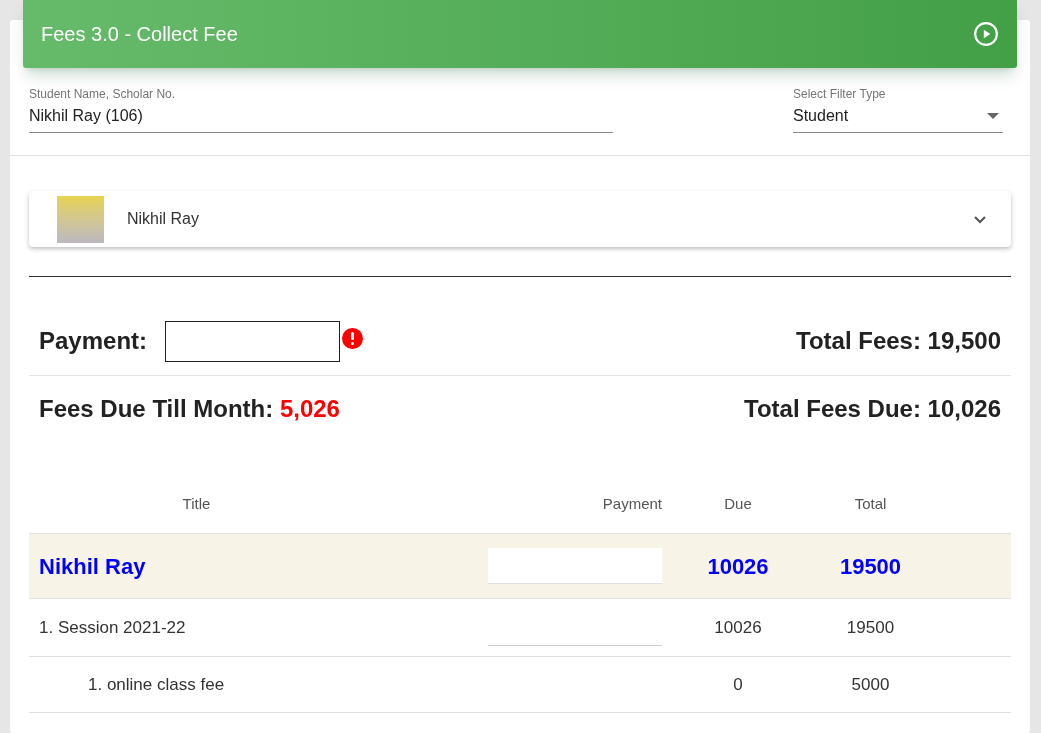 This screenshot has height=733, width=1041. Describe the element at coordinates (253, 341) in the screenshot. I see `payment-input` at that location.